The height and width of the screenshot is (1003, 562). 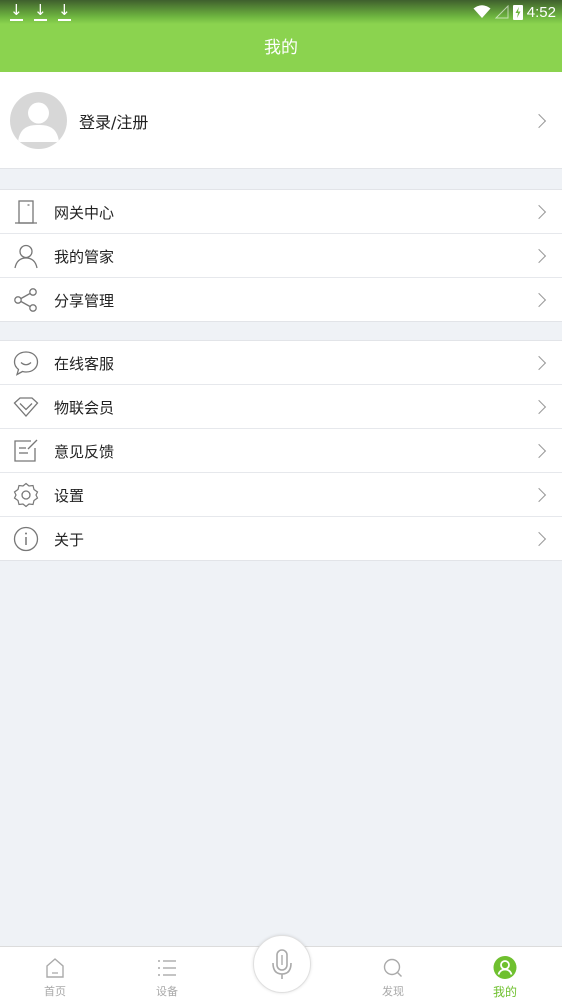 What do you see at coordinates (167, 968) in the screenshot?
I see `list-icon` at bounding box center [167, 968].